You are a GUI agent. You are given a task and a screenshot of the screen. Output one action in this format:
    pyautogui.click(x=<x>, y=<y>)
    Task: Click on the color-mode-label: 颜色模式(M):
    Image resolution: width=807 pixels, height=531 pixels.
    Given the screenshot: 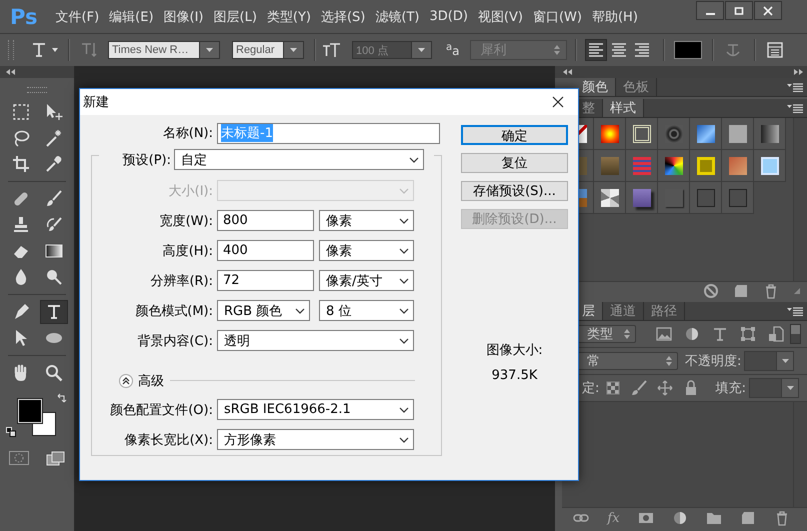 What is the action you would take?
    pyautogui.click(x=174, y=311)
    